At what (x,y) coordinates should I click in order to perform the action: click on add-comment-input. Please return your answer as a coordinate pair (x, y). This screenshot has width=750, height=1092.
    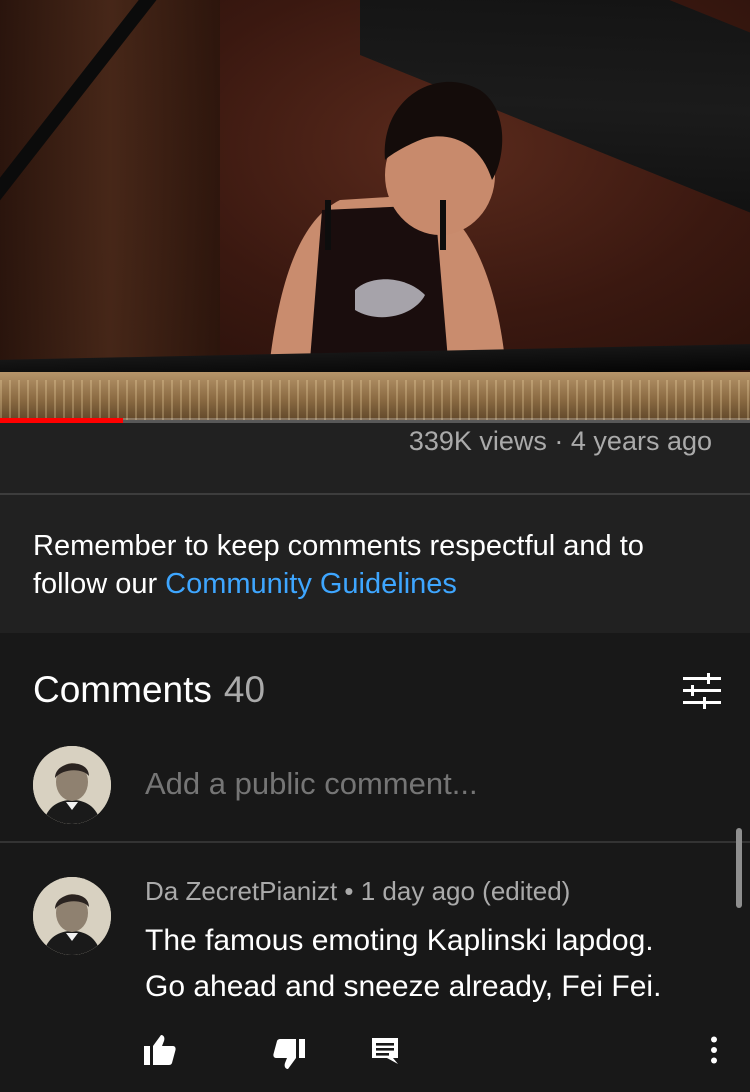
    Looking at the image, I should click on (425, 784).